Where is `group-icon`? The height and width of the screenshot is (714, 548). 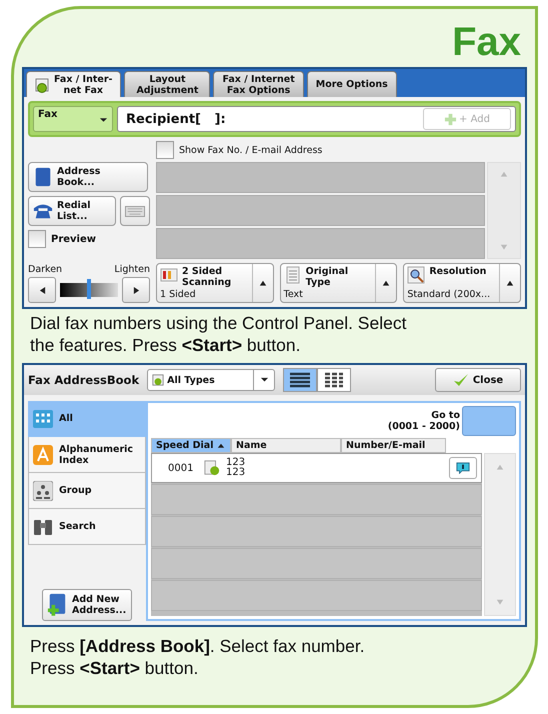 group-icon is located at coordinates (43, 490).